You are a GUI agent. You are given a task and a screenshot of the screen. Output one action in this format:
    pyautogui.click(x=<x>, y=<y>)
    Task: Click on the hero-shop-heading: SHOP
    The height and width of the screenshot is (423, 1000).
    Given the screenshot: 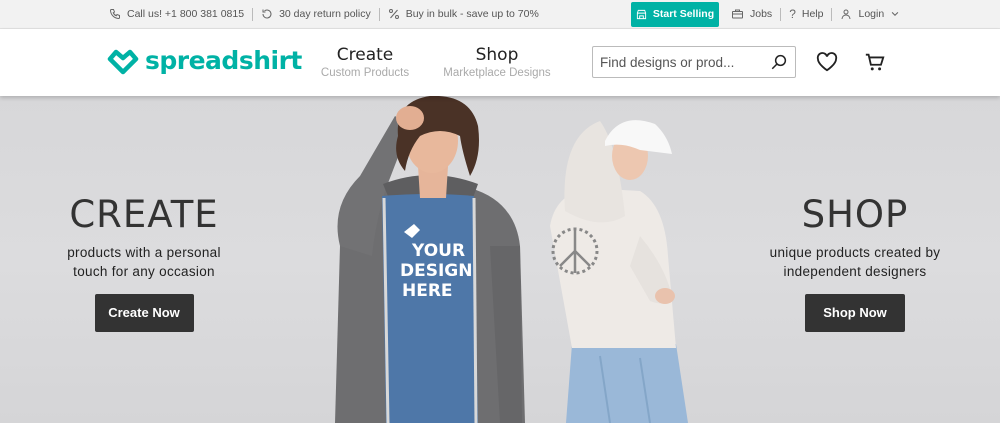 What is the action you would take?
    pyautogui.click(x=855, y=214)
    